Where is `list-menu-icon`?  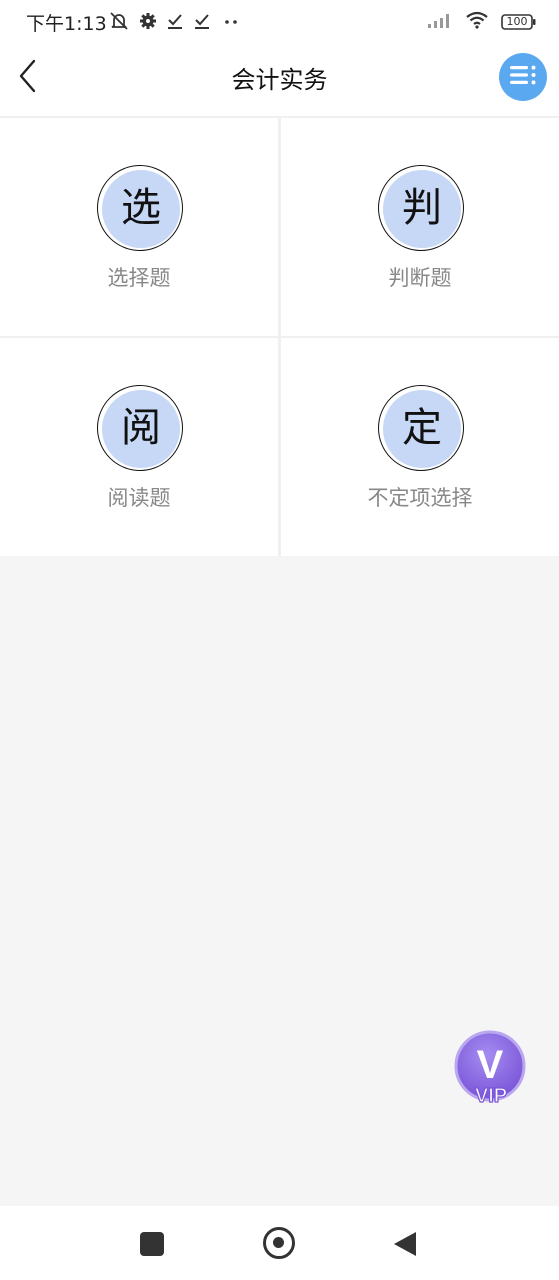
list-menu-icon is located at coordinates (523, 77).